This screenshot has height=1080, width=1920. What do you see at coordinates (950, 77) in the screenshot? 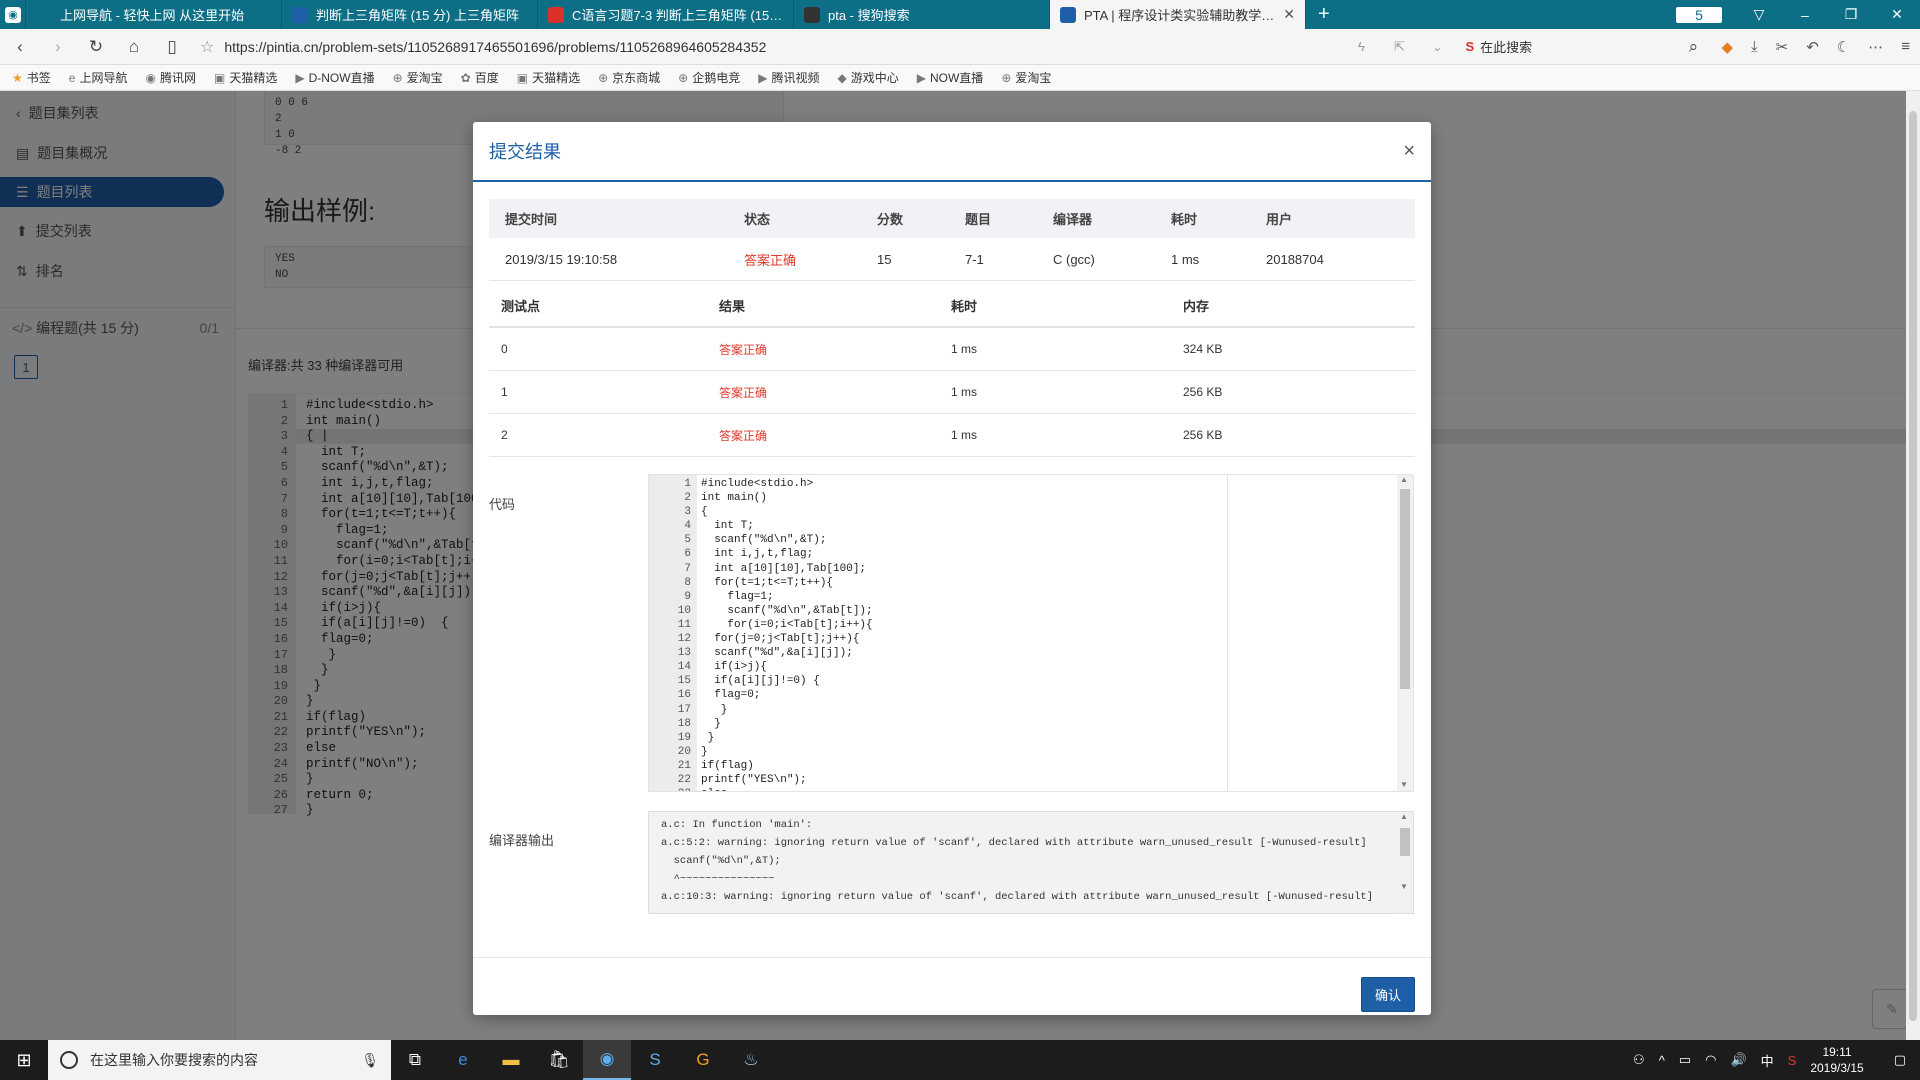
I see `bookmark-item: ▶ NOW直播` at bounding box center [950, 77].